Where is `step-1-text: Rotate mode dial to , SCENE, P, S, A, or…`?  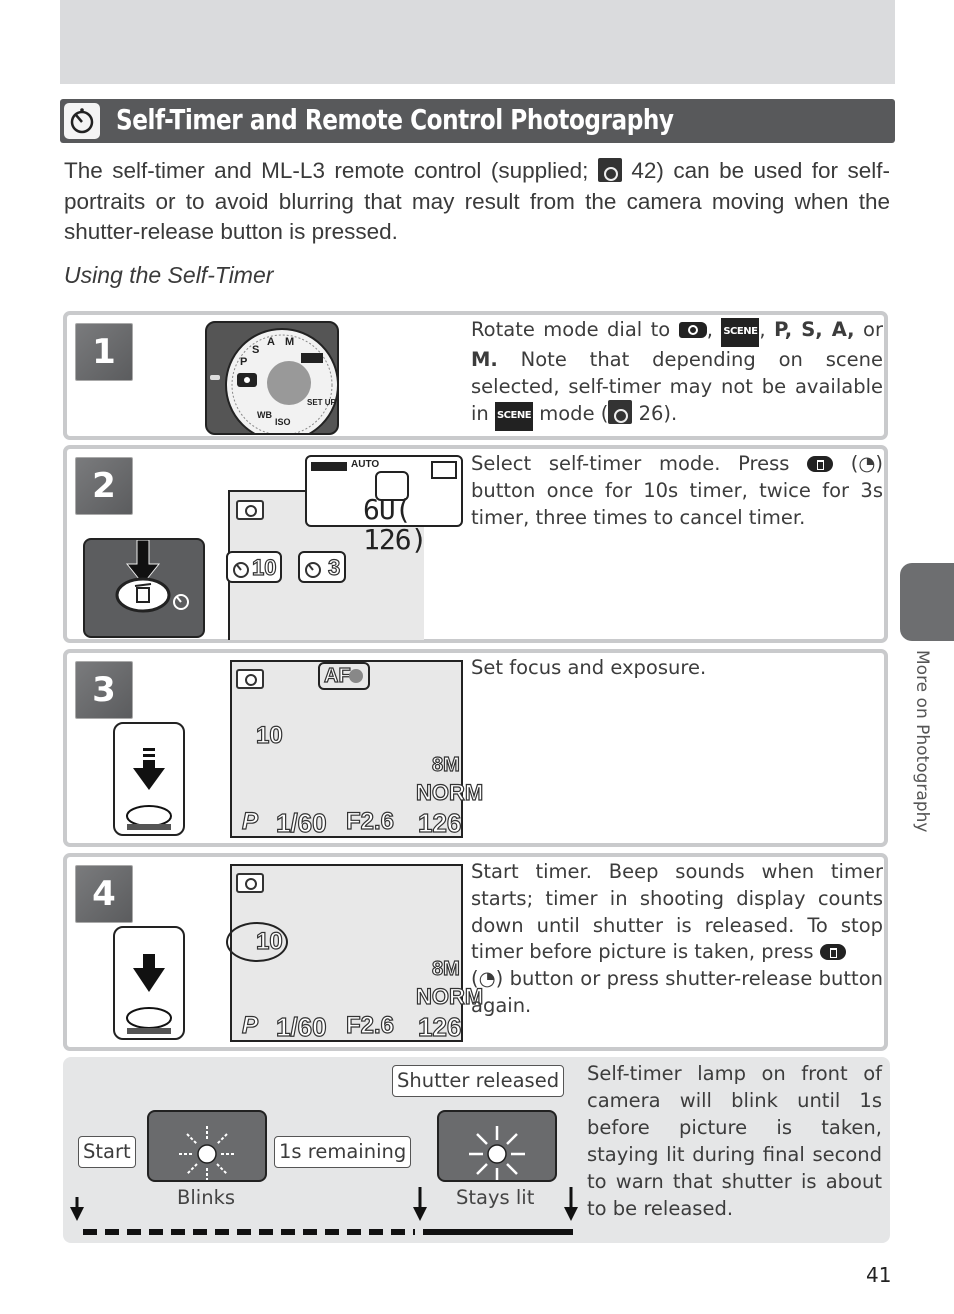
step-1-text: Rotate mode dial to , SCENE, P, S, A, or… is located at coordinates (677, 374).